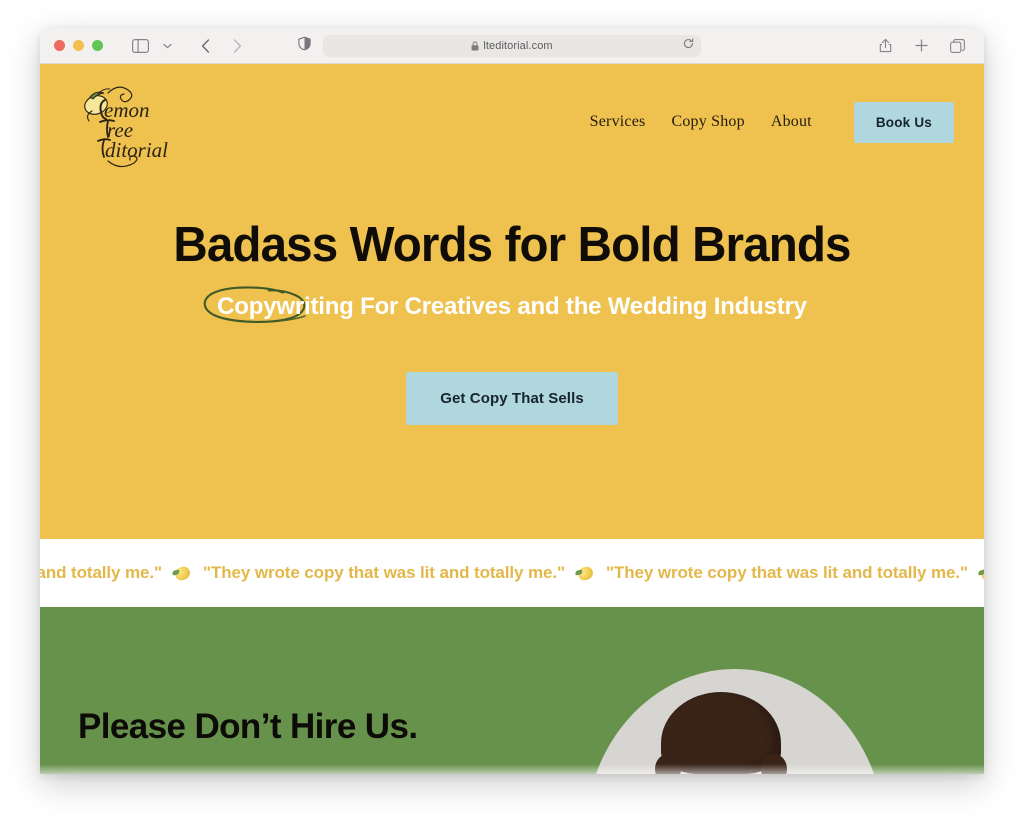  I want to click on tab-overview-icon, so click(957, 46).